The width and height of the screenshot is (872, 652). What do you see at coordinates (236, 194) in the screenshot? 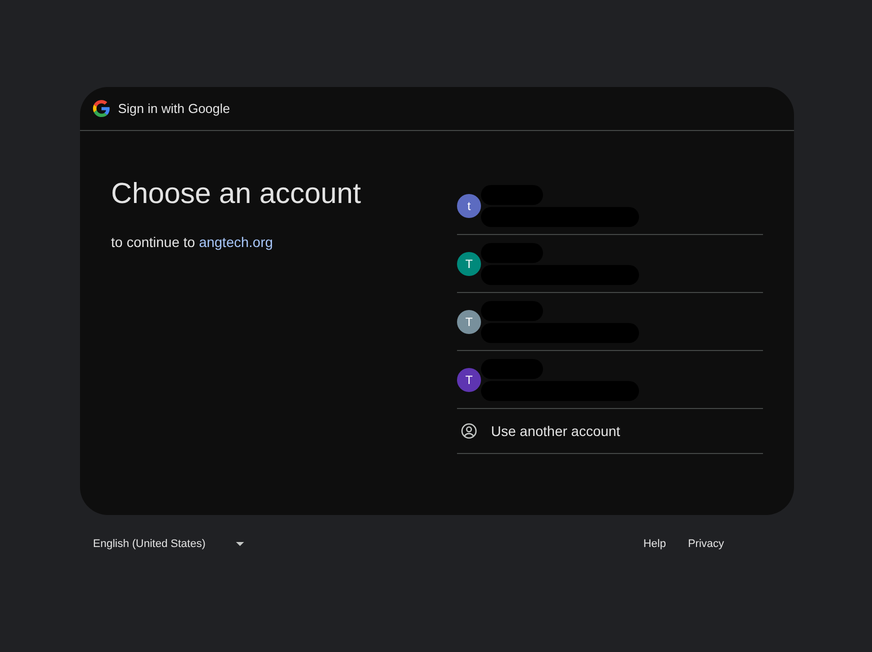
I see `page-title: Choose an account` at bounding box center [236, 194].